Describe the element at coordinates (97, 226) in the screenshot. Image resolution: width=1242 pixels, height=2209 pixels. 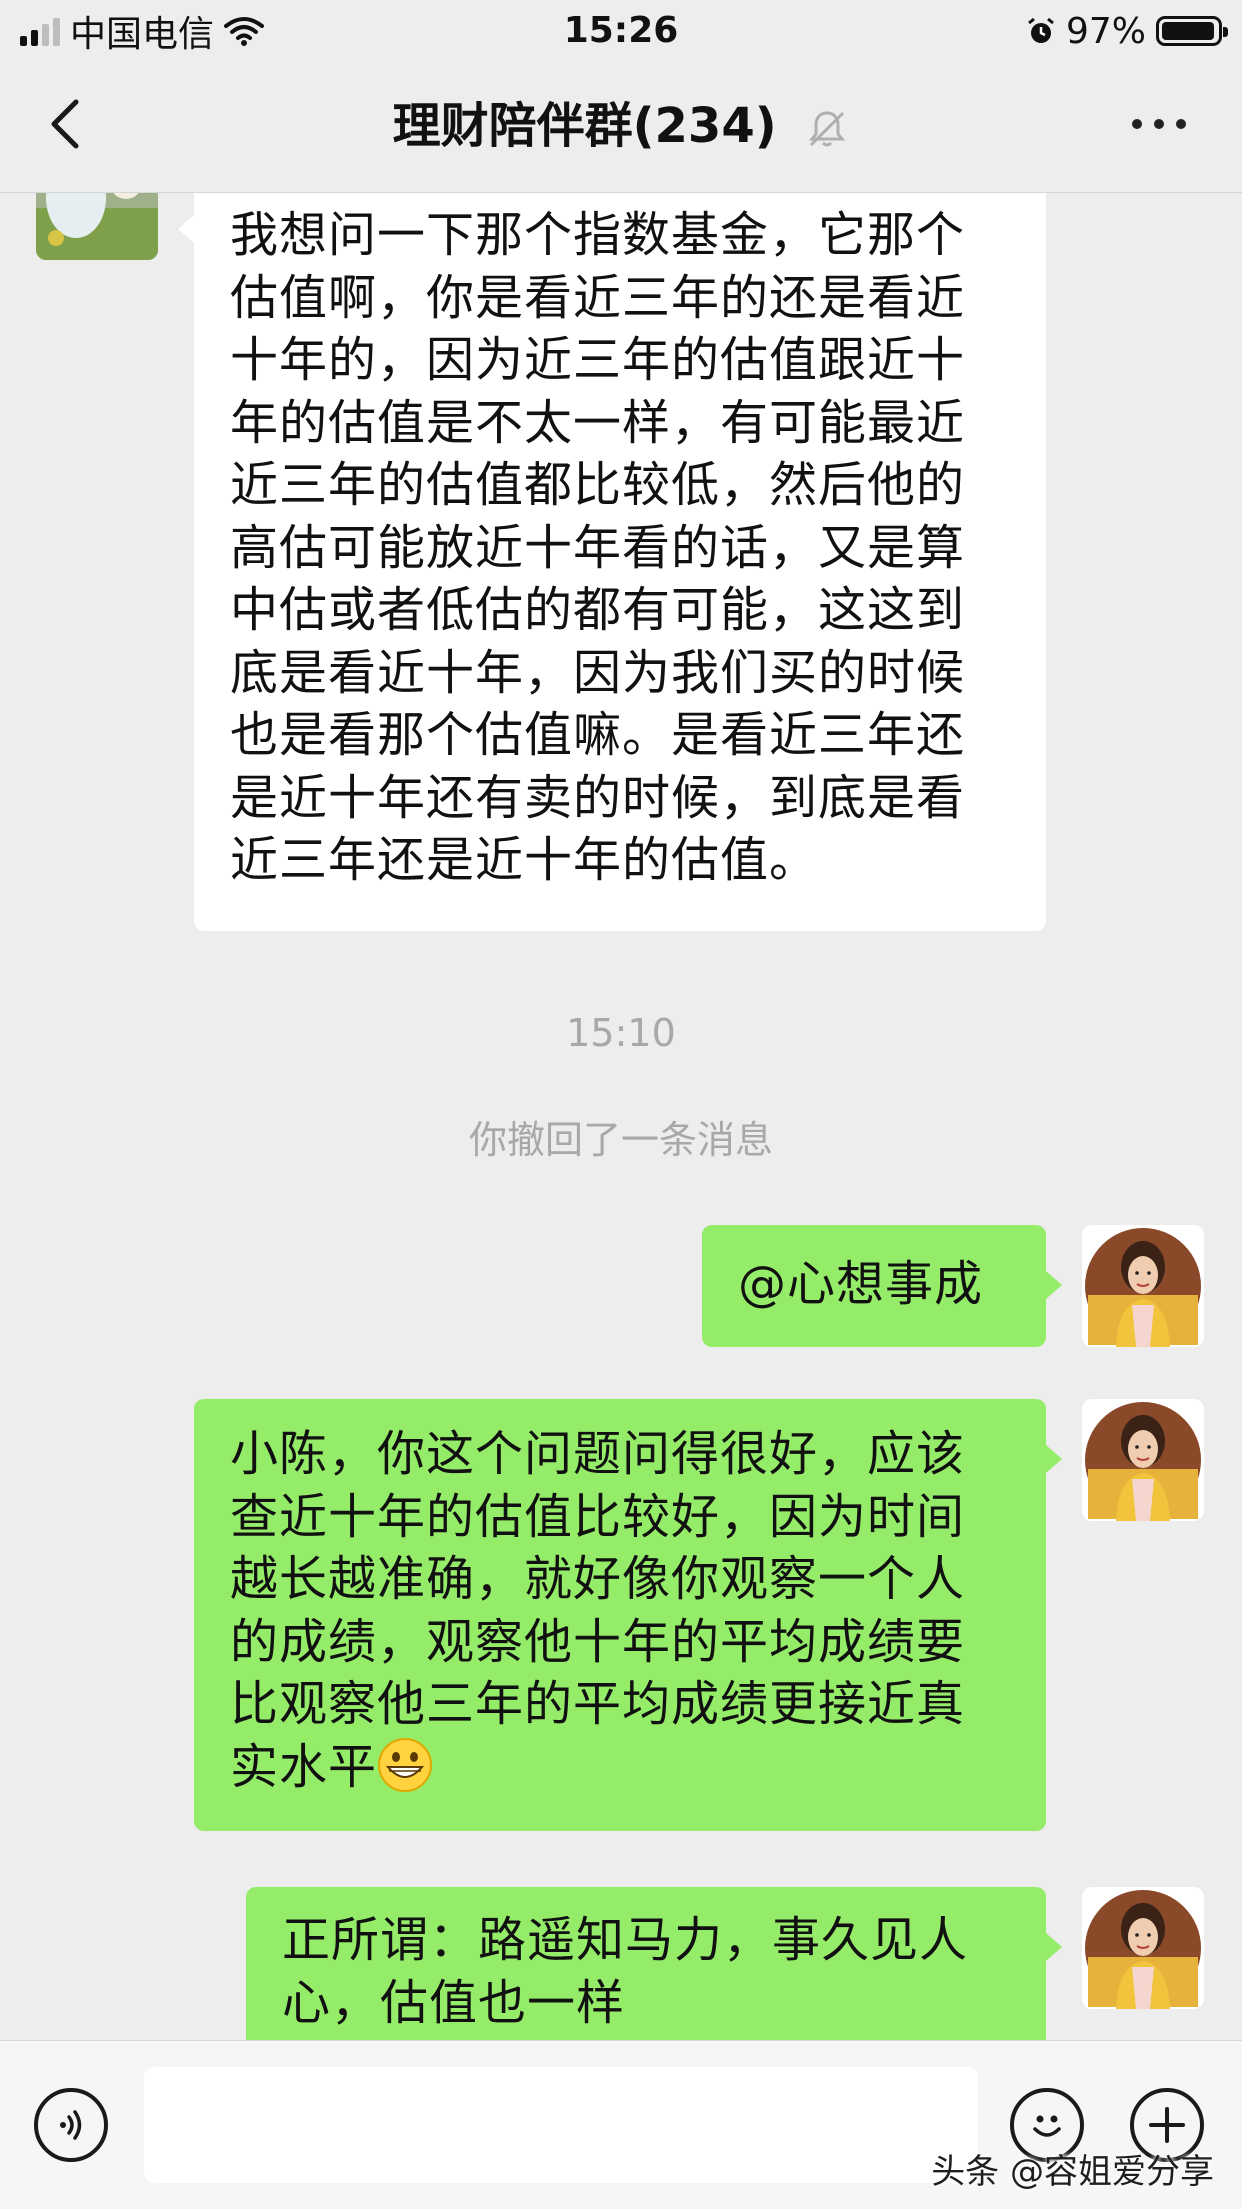
I see `sender-avatar` at that location.